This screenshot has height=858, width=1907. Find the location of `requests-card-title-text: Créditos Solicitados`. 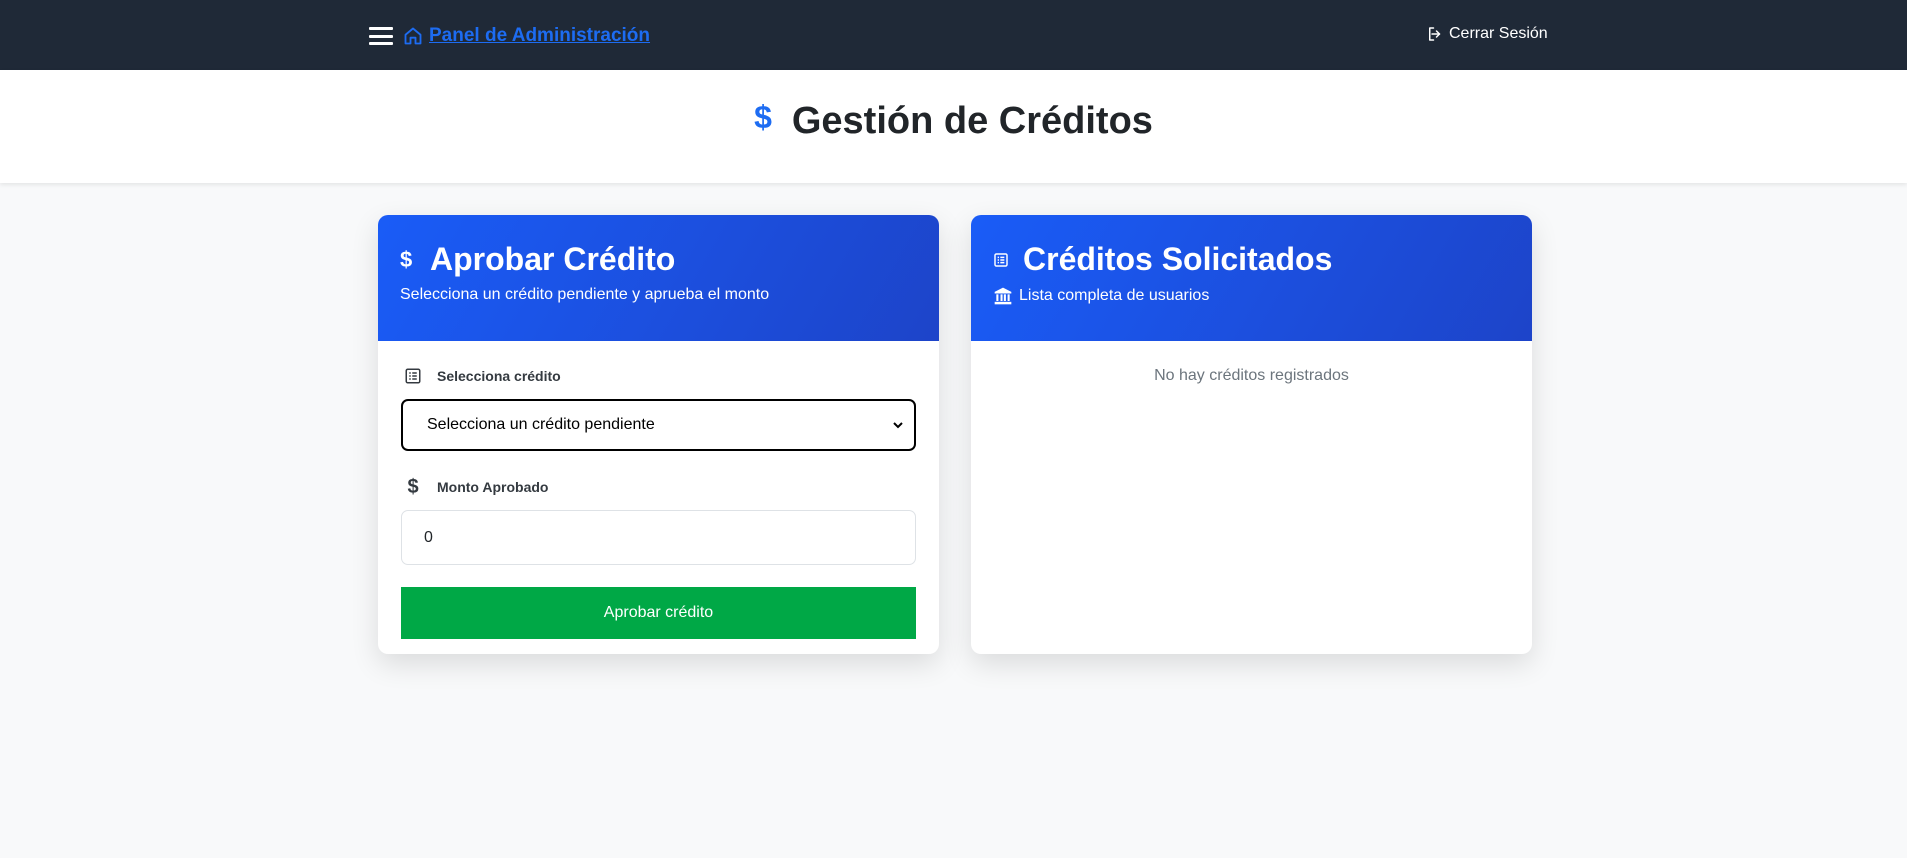

requests-card-title-text: Créditos Solicitados is located at coordinates (1178, 259).